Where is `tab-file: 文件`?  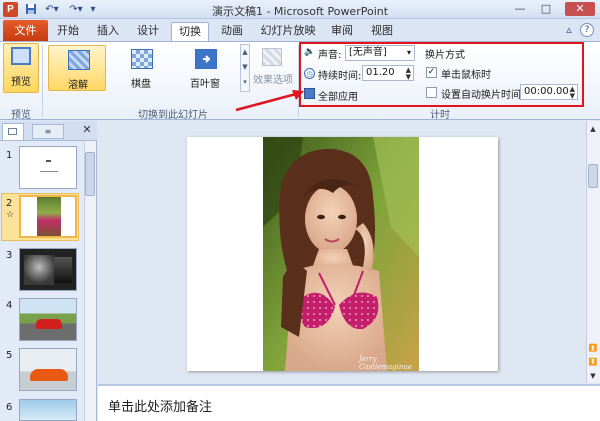
tab-file: 文件 is located at coordinates (25, 30).